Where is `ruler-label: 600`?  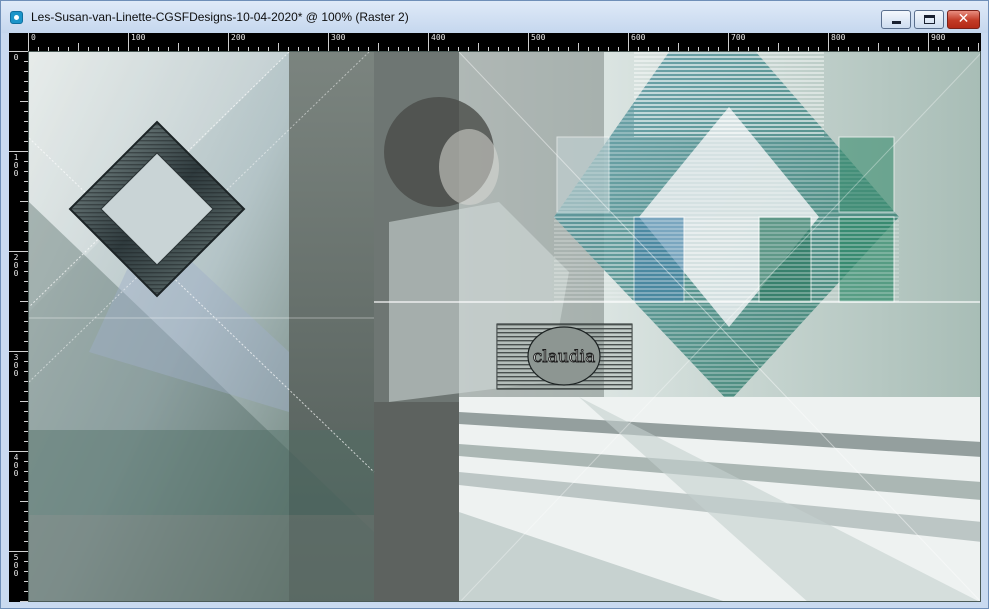 ruler-label: 600 is located at coordinates (638, 37).